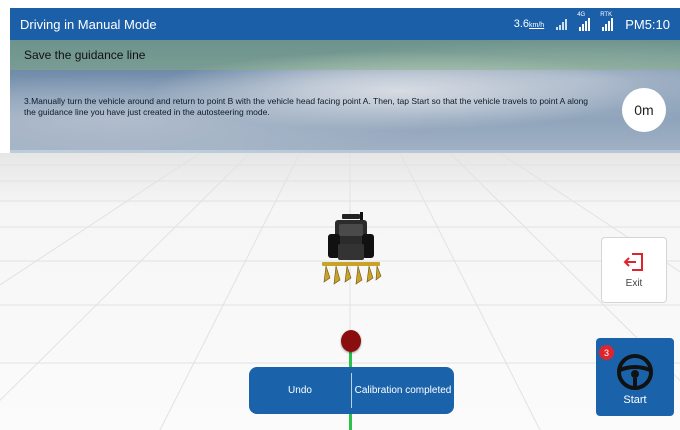 The width and height of the screenshot is (680, 430). I want to click on speed-unit: km/h, so click(537, 25).